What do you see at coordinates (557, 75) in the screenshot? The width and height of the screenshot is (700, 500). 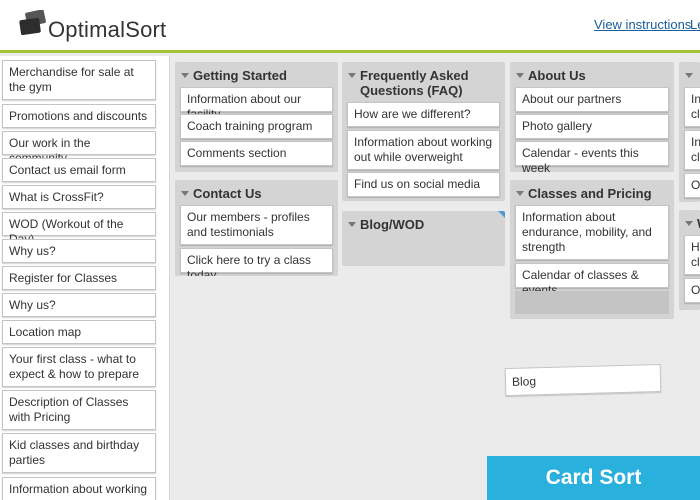 I see `group-title-text: About Us` at bounding box center [557, 75].